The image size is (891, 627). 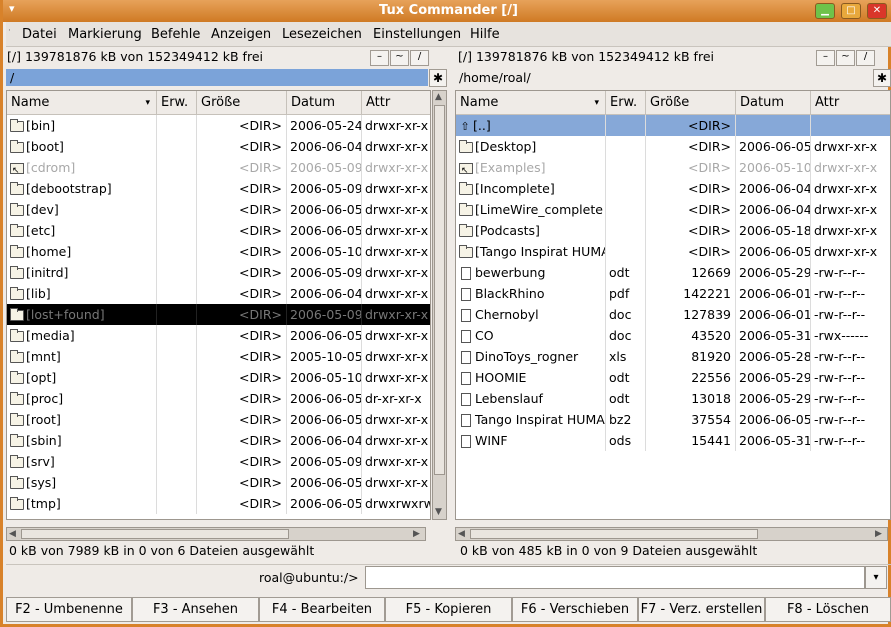 What do you see at coordinates (242, 103) in the screenshot?
I see `left-col-size: Größe` at bounding box center [242, 103].